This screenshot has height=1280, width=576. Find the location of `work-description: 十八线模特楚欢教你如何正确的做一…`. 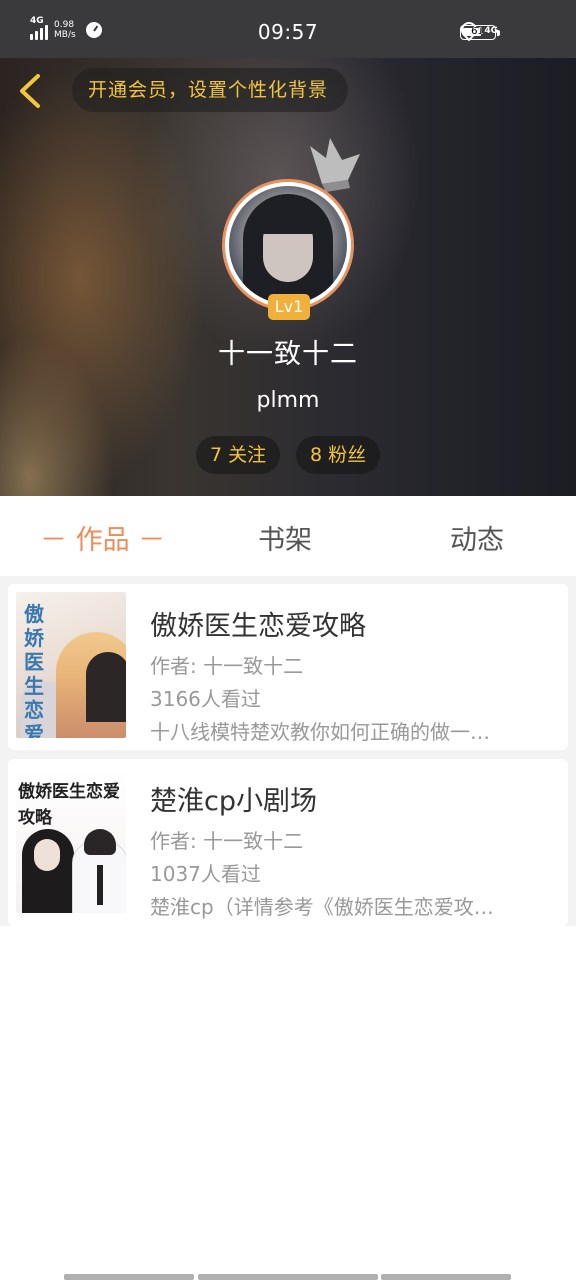

work-description: 十八线模特楚欢教你如何正确的做一… is located at coordinates (320, 732).